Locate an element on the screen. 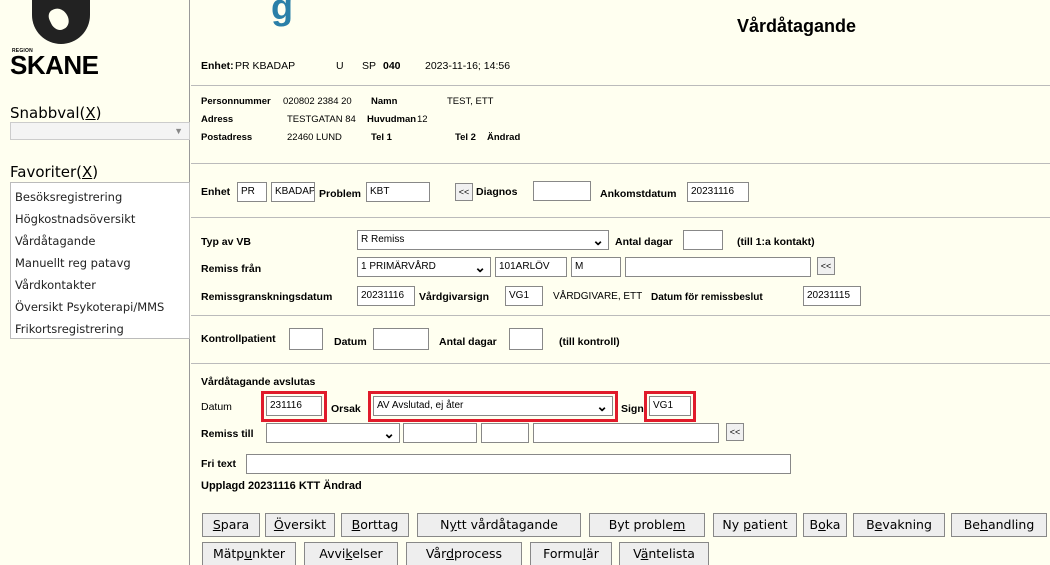 The height and width of the screenshot is (565, 1050). btn-text: elser is located at coordinates (367, 553).